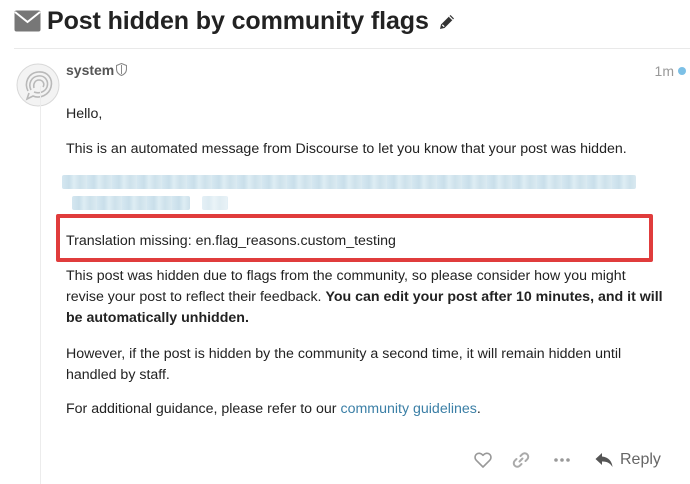 This screenshot has height=484, width=690. Describe the element at coordinates (38, 85) in the screenshot. I see `avatar` at that location.